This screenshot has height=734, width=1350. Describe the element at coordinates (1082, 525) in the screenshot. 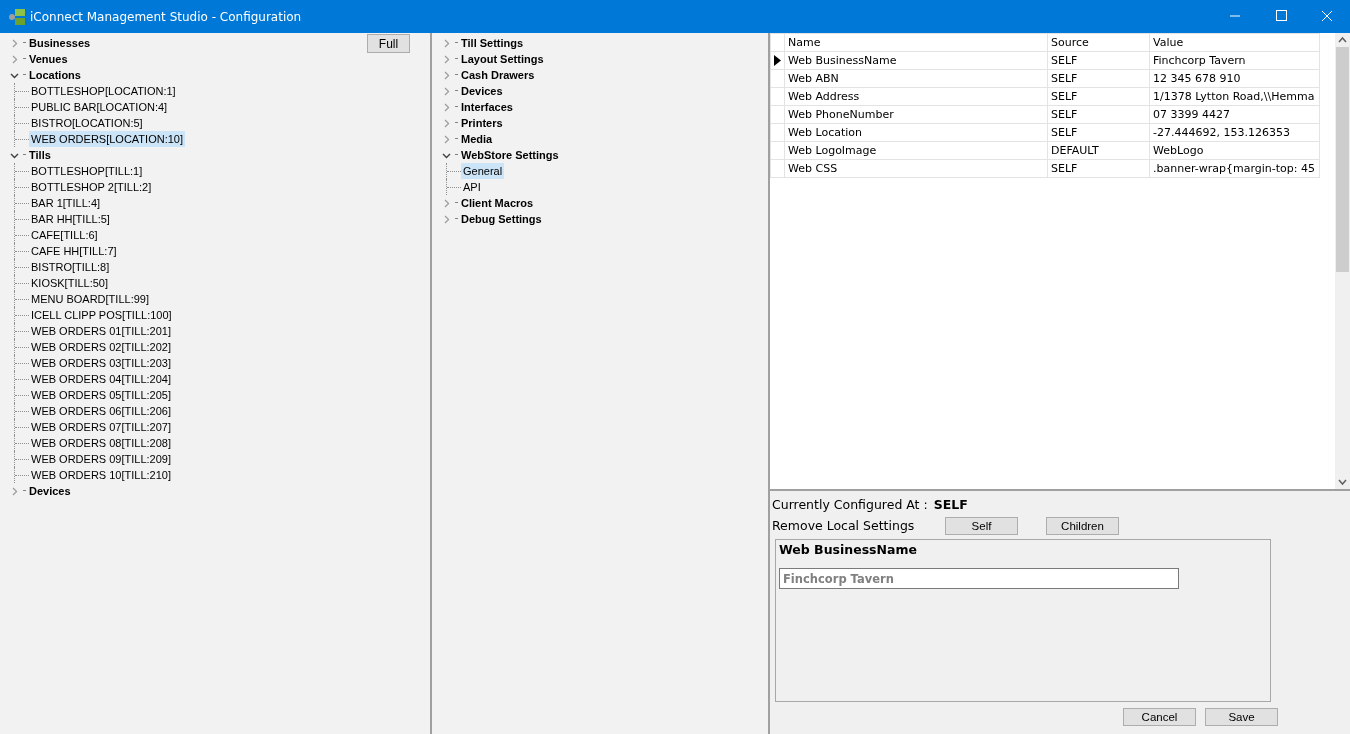

I see `remove-settings-button: Children` at that location.